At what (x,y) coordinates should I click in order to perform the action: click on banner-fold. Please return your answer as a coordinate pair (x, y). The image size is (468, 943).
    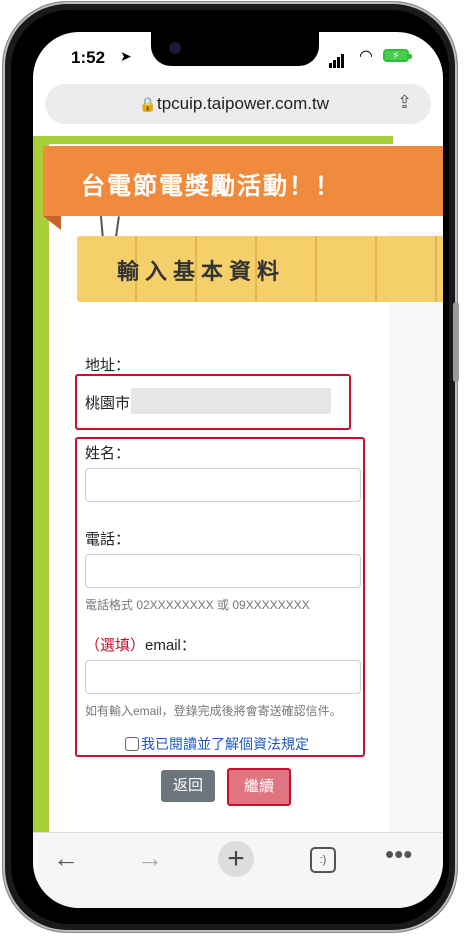
    Looking at the image, I should click on (52, 223).